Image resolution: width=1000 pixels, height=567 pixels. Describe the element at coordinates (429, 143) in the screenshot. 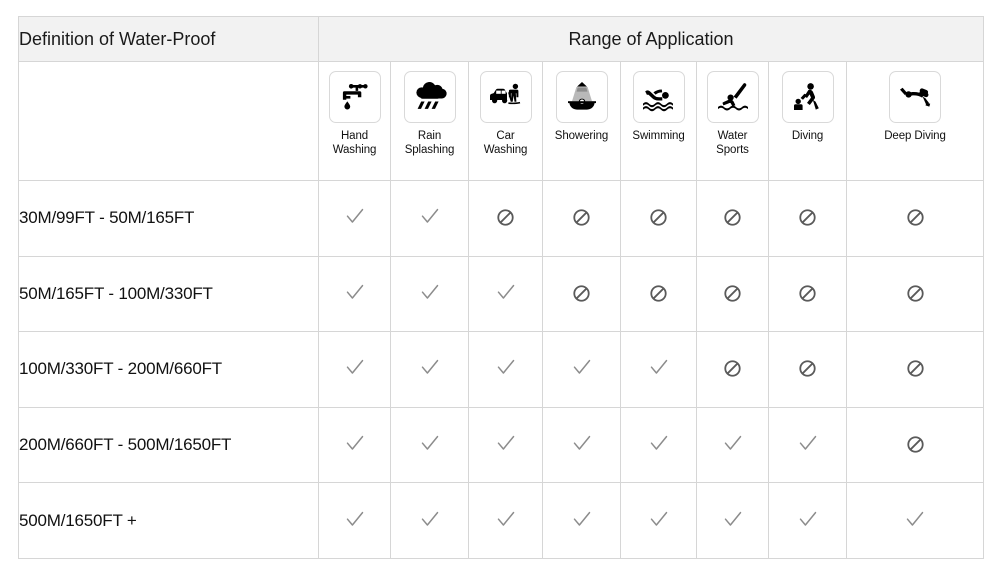

I see `column-header-label: Rain Splashing` at that location.